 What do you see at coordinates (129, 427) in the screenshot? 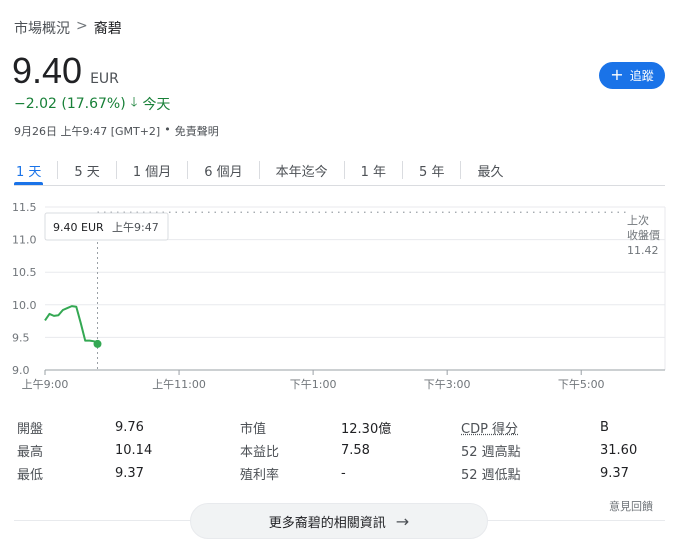
I see `stat-value-open: 9.76` at bounding box center [129, 427].